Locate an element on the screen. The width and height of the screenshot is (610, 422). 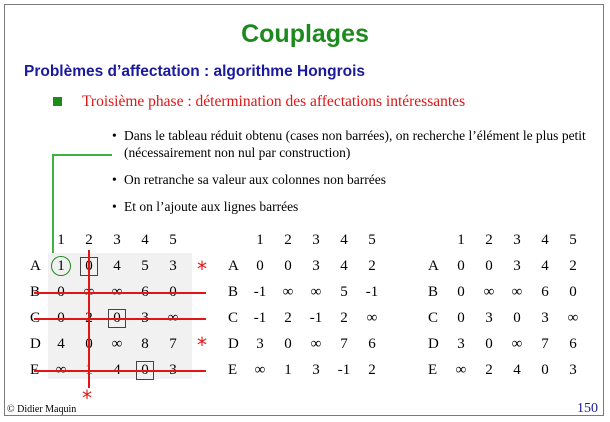
page-number: 150 is located at coordinates (587, 408).